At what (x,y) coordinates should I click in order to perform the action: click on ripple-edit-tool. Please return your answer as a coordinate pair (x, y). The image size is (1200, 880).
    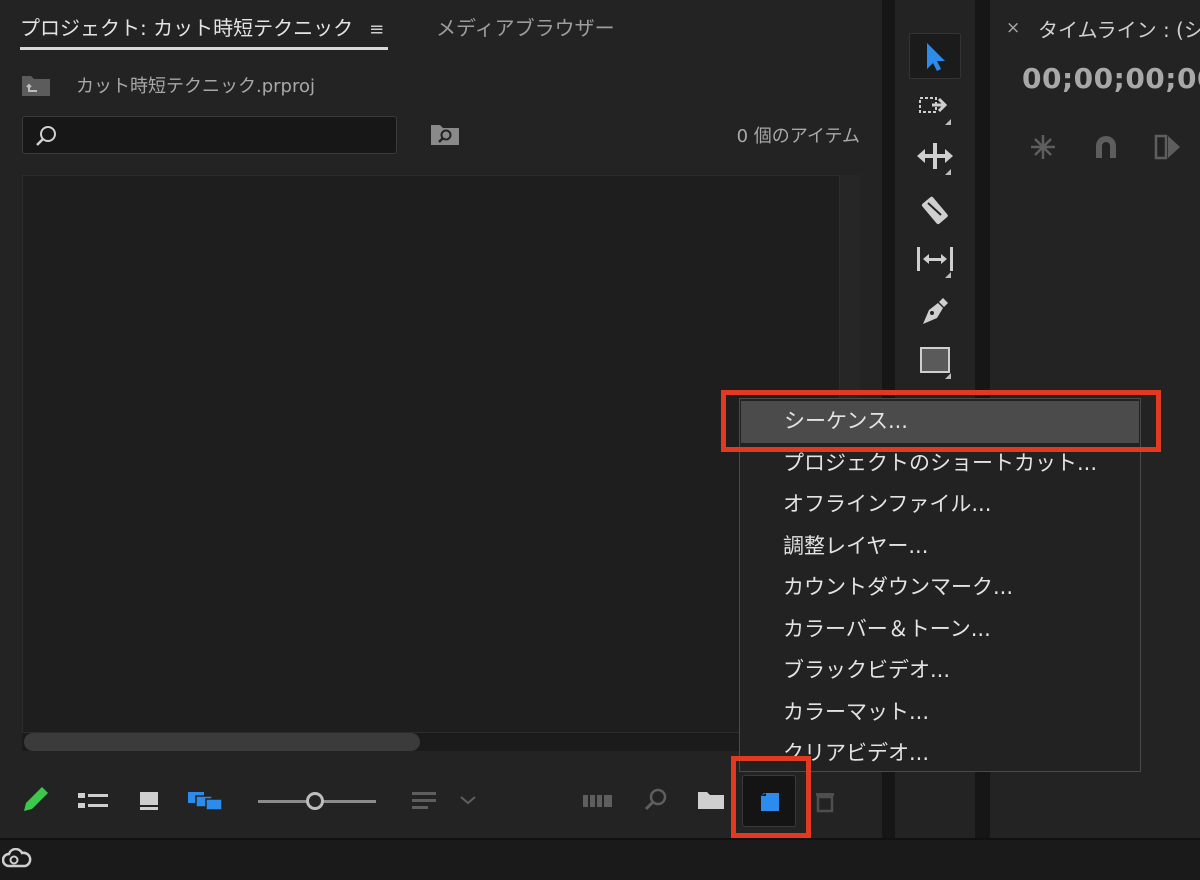
    Looking at the image, I should click on (935, 156).